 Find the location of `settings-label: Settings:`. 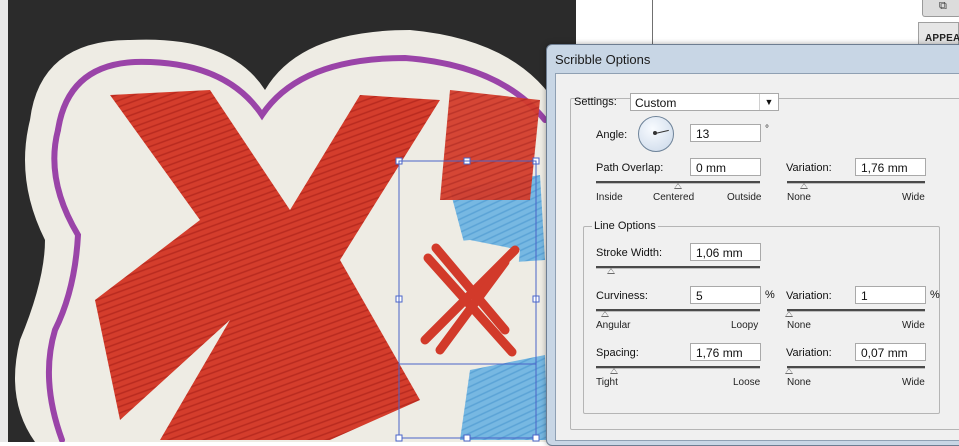

settings-label: Settings: is located at coordinates (595, 102).